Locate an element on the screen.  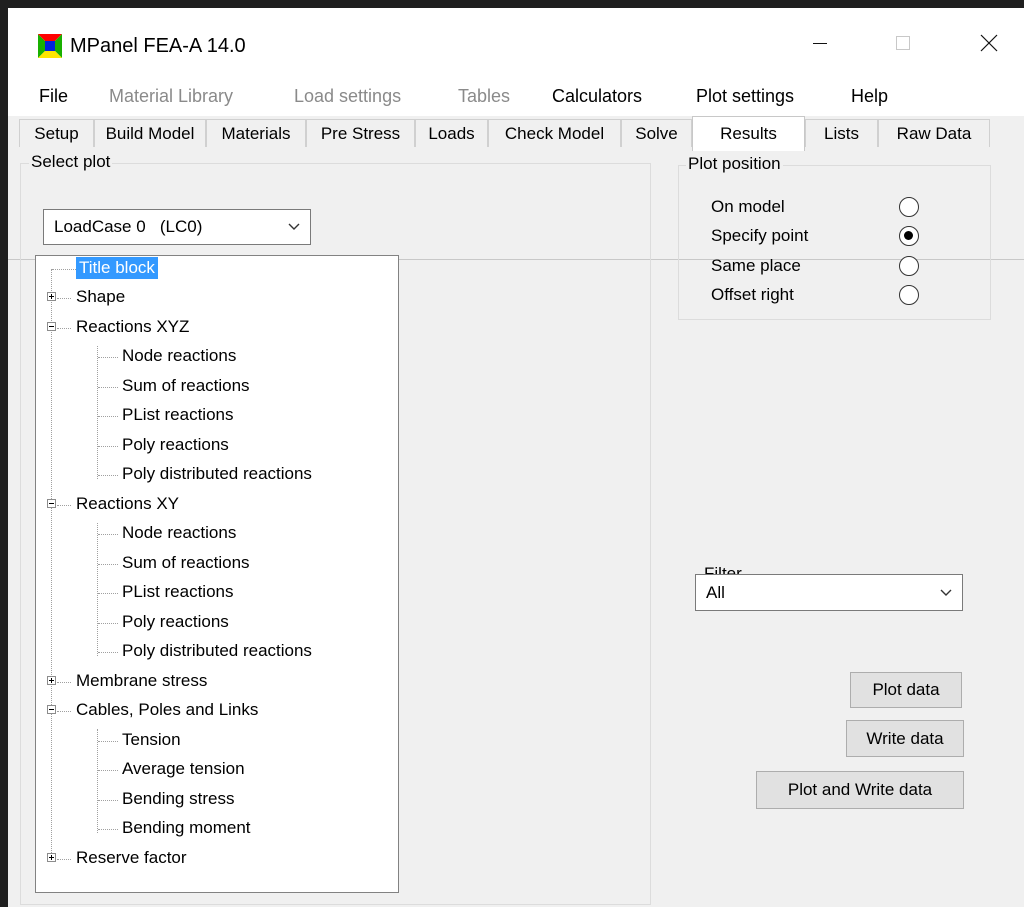
loadcase-select-value: LoadCase 0 (LC0) is located at coordinates (128, 226).